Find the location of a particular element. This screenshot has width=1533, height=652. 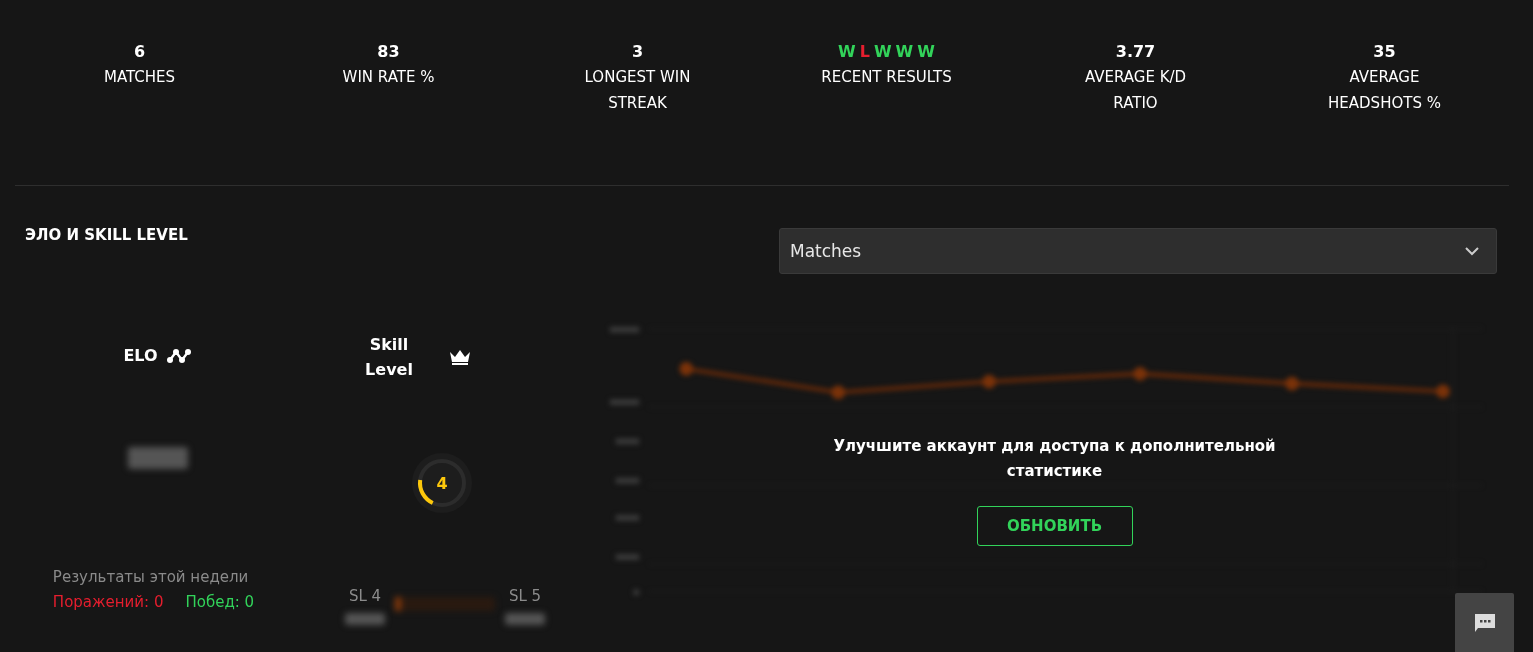

blurred-elo-value is located at coordinates (157, 458).